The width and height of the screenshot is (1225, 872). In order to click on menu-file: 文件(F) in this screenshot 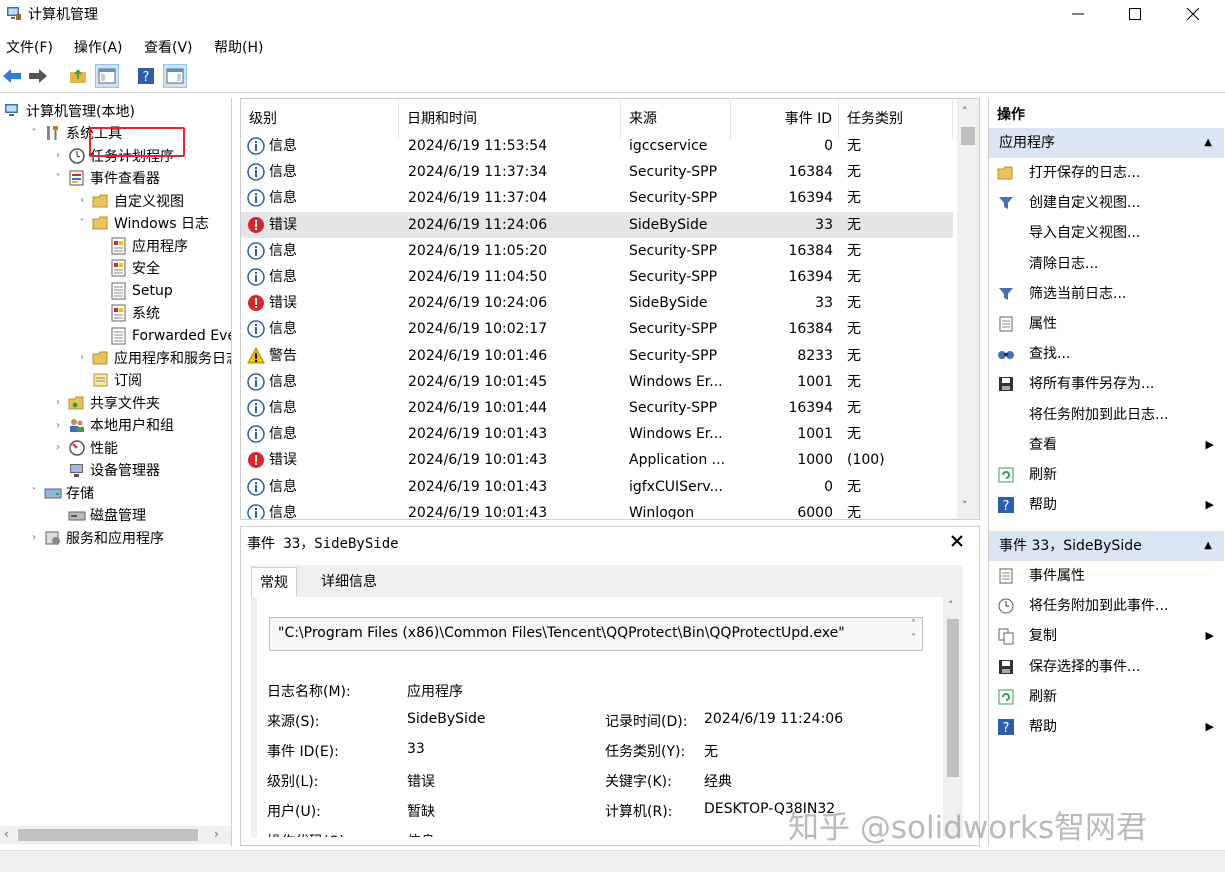, I will do `click(29, 47)`.